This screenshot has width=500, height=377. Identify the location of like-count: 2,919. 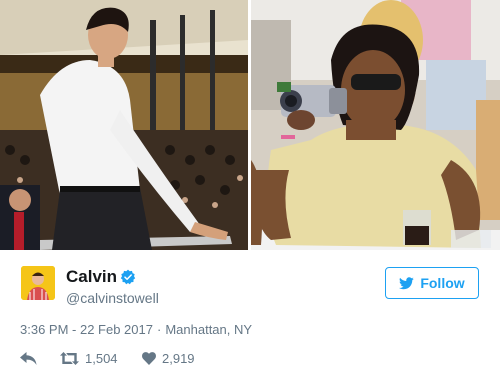
(178, 358).